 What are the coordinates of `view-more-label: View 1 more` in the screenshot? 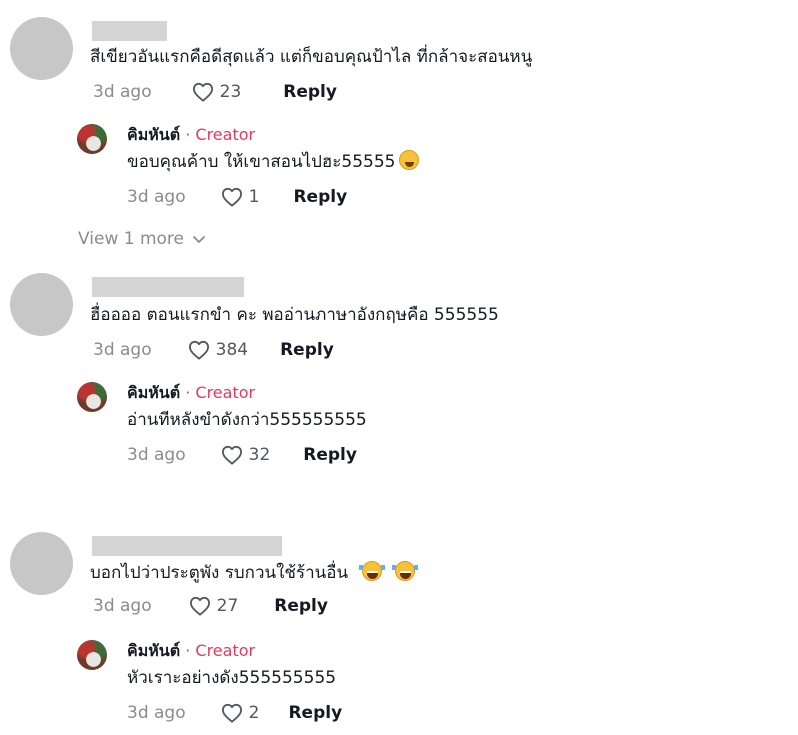 It's located at (131, 239).